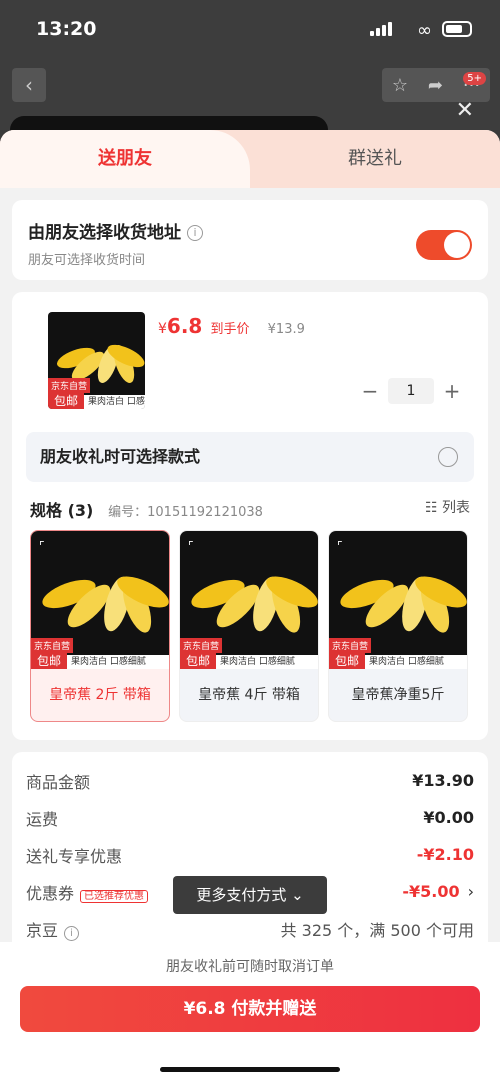 Image resolution: width=500 pixels, height=1082 pixels. What do you see at coordinates (398, 695) in the screenshot?
I see `spec-label: 皇帝蕉净重5斤` at bounding box center [398, 695].